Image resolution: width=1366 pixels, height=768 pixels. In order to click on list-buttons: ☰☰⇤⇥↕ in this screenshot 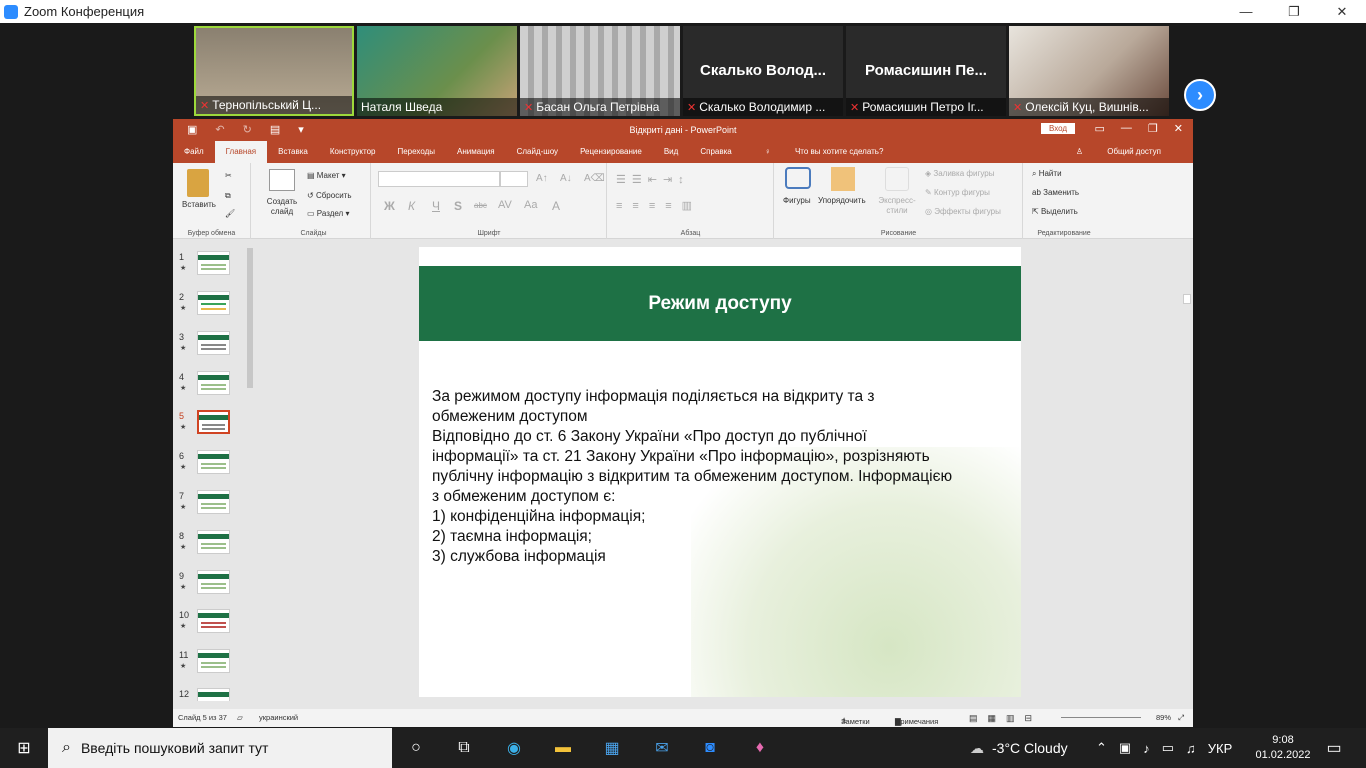, I will do `click(653, 179)`.